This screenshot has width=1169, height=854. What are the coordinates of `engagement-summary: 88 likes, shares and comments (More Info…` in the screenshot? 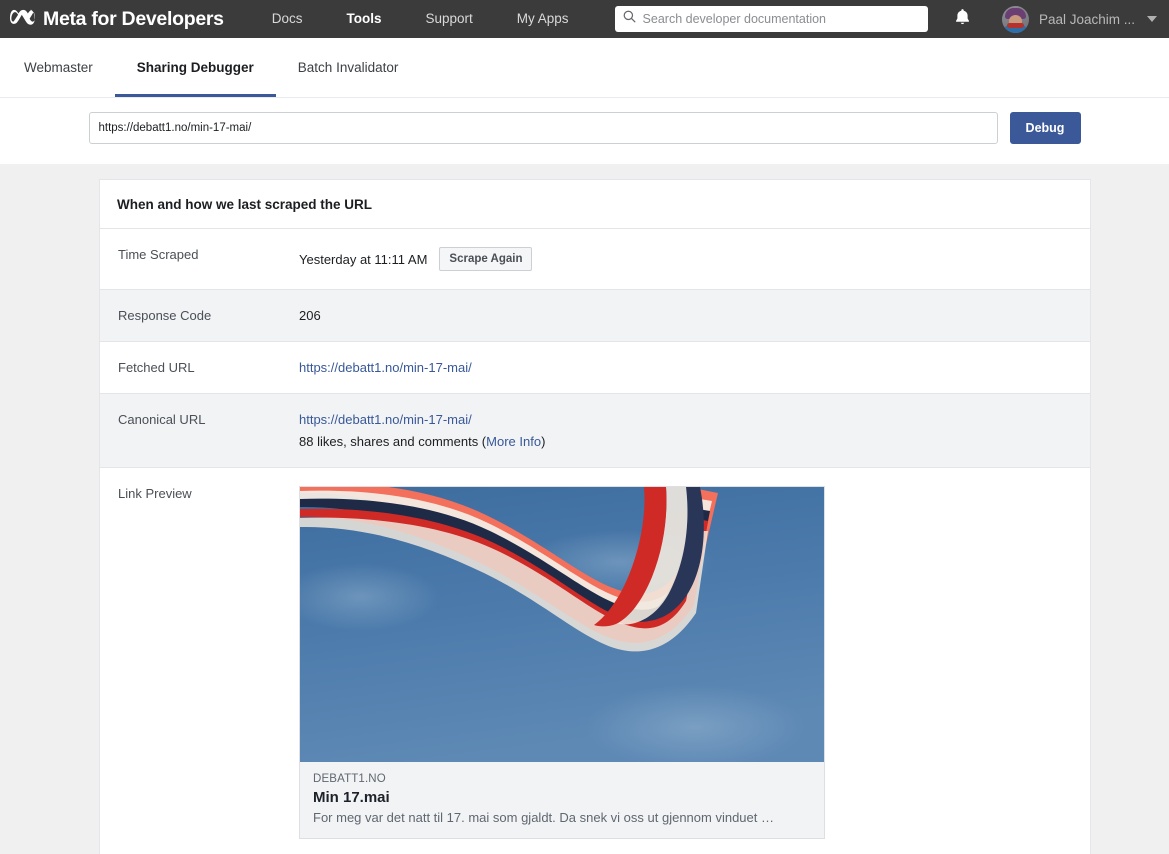 It's located at (685, 441).